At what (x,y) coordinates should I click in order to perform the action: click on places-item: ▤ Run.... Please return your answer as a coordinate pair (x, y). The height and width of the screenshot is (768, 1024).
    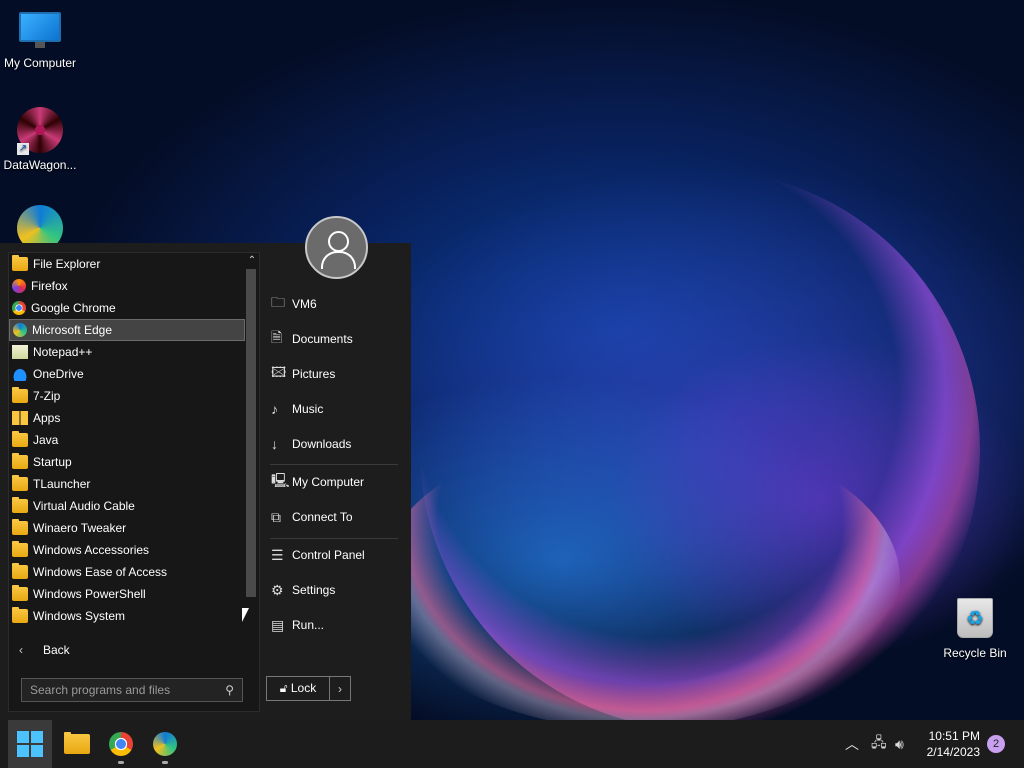
    Looking at the image, I should click on (336, 625).